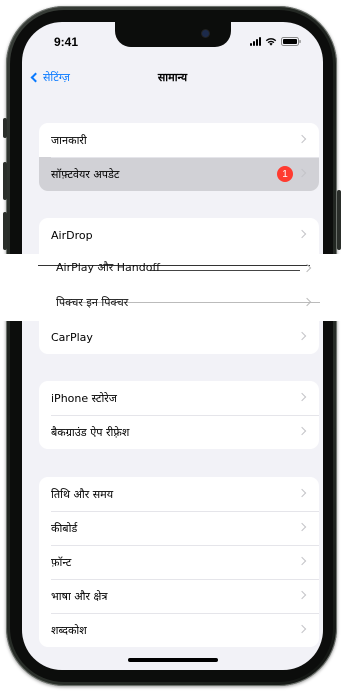 Image resolution: width=343 pixels, height=691 pixels. What do you see at coordinates (179, 630) in the screenshot?
I see `row-dictionary: शब्दकोश` at bounding box center [179, 630].